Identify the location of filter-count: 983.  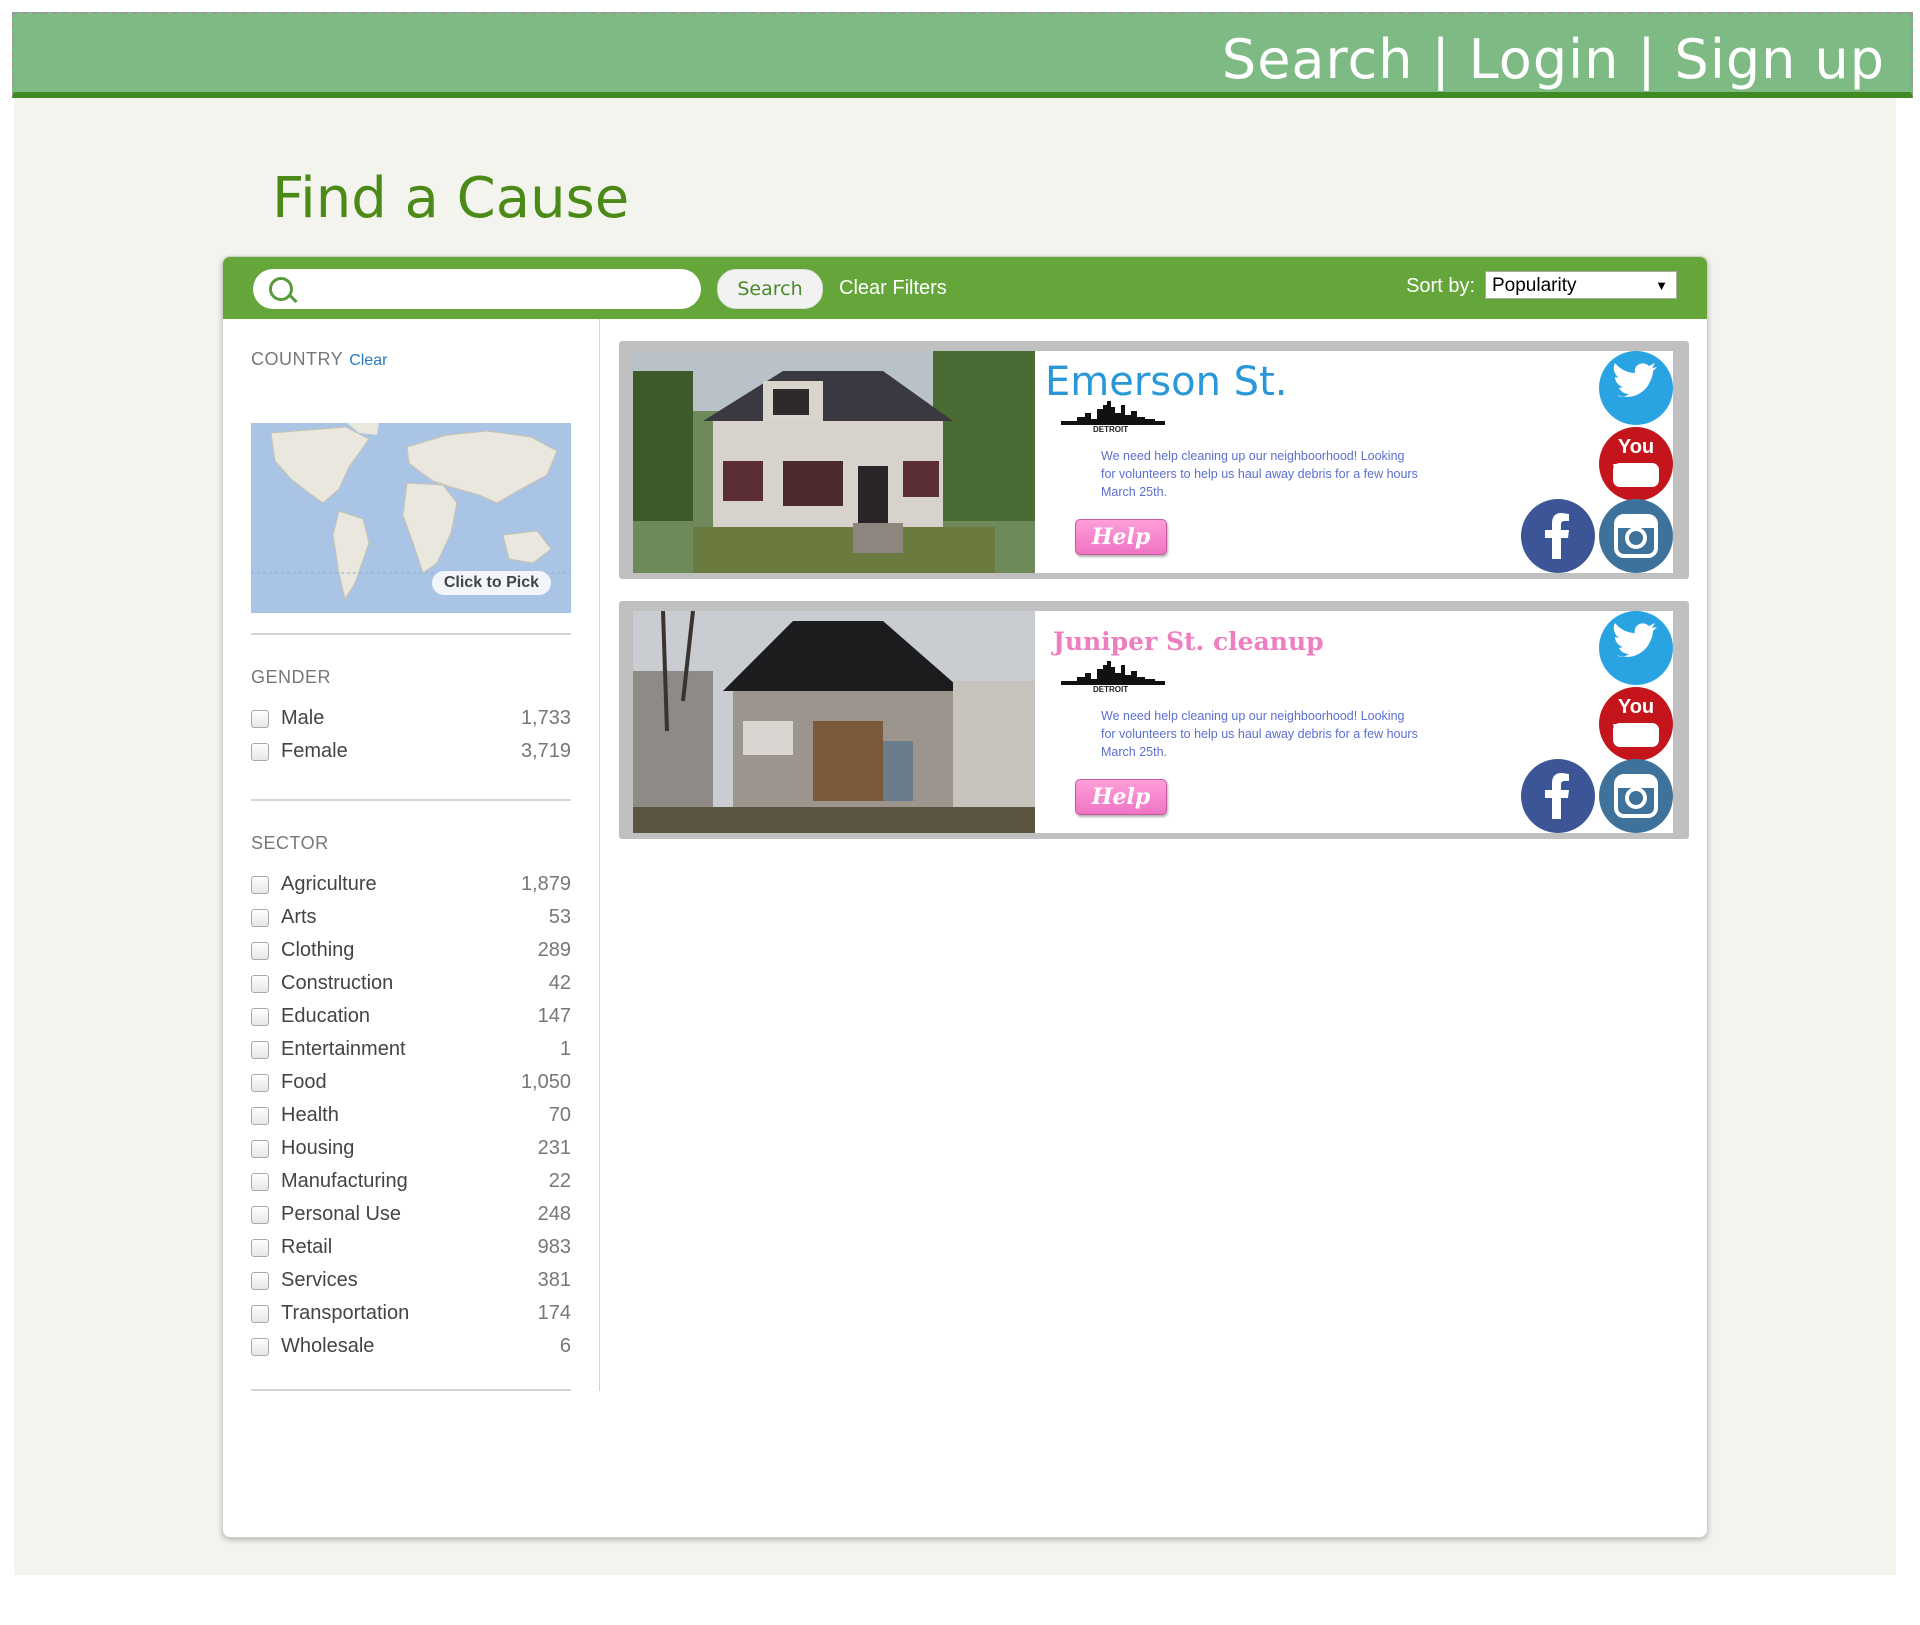
(554, 1247).